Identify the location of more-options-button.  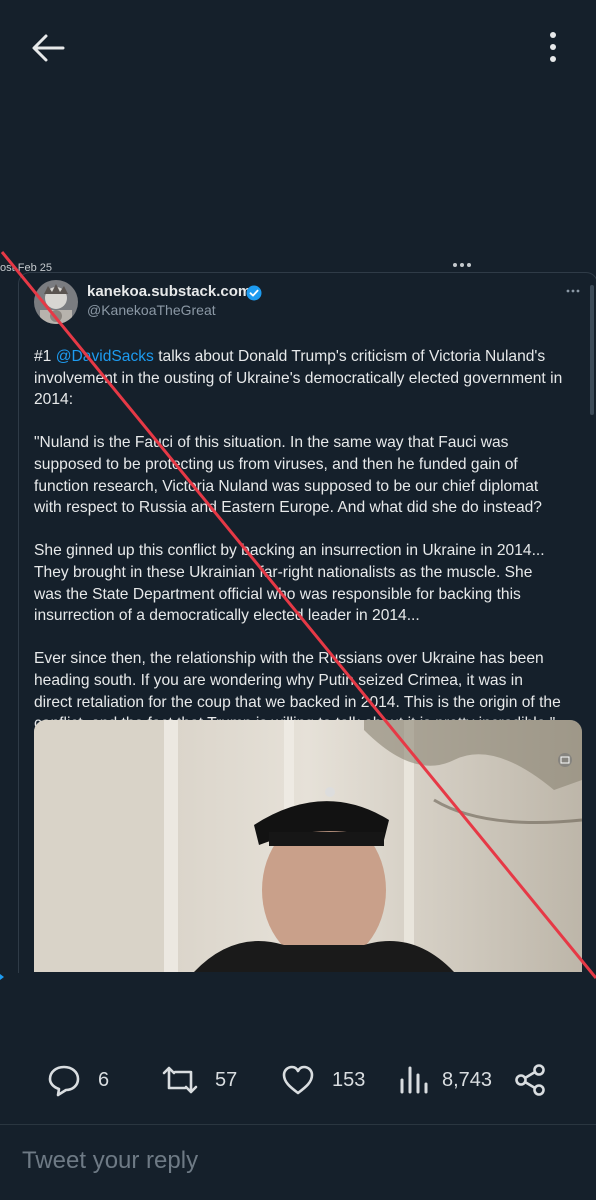
(553, 47).